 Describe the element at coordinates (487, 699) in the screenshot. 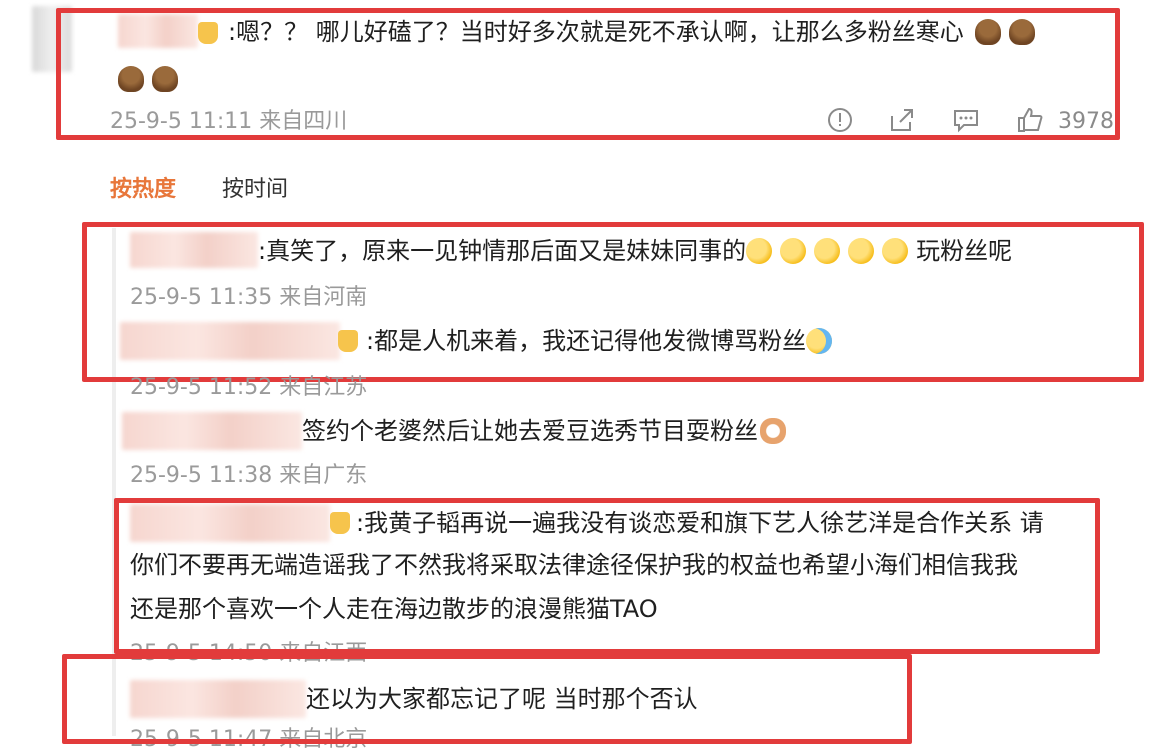

I see `highlight-box` at that location.